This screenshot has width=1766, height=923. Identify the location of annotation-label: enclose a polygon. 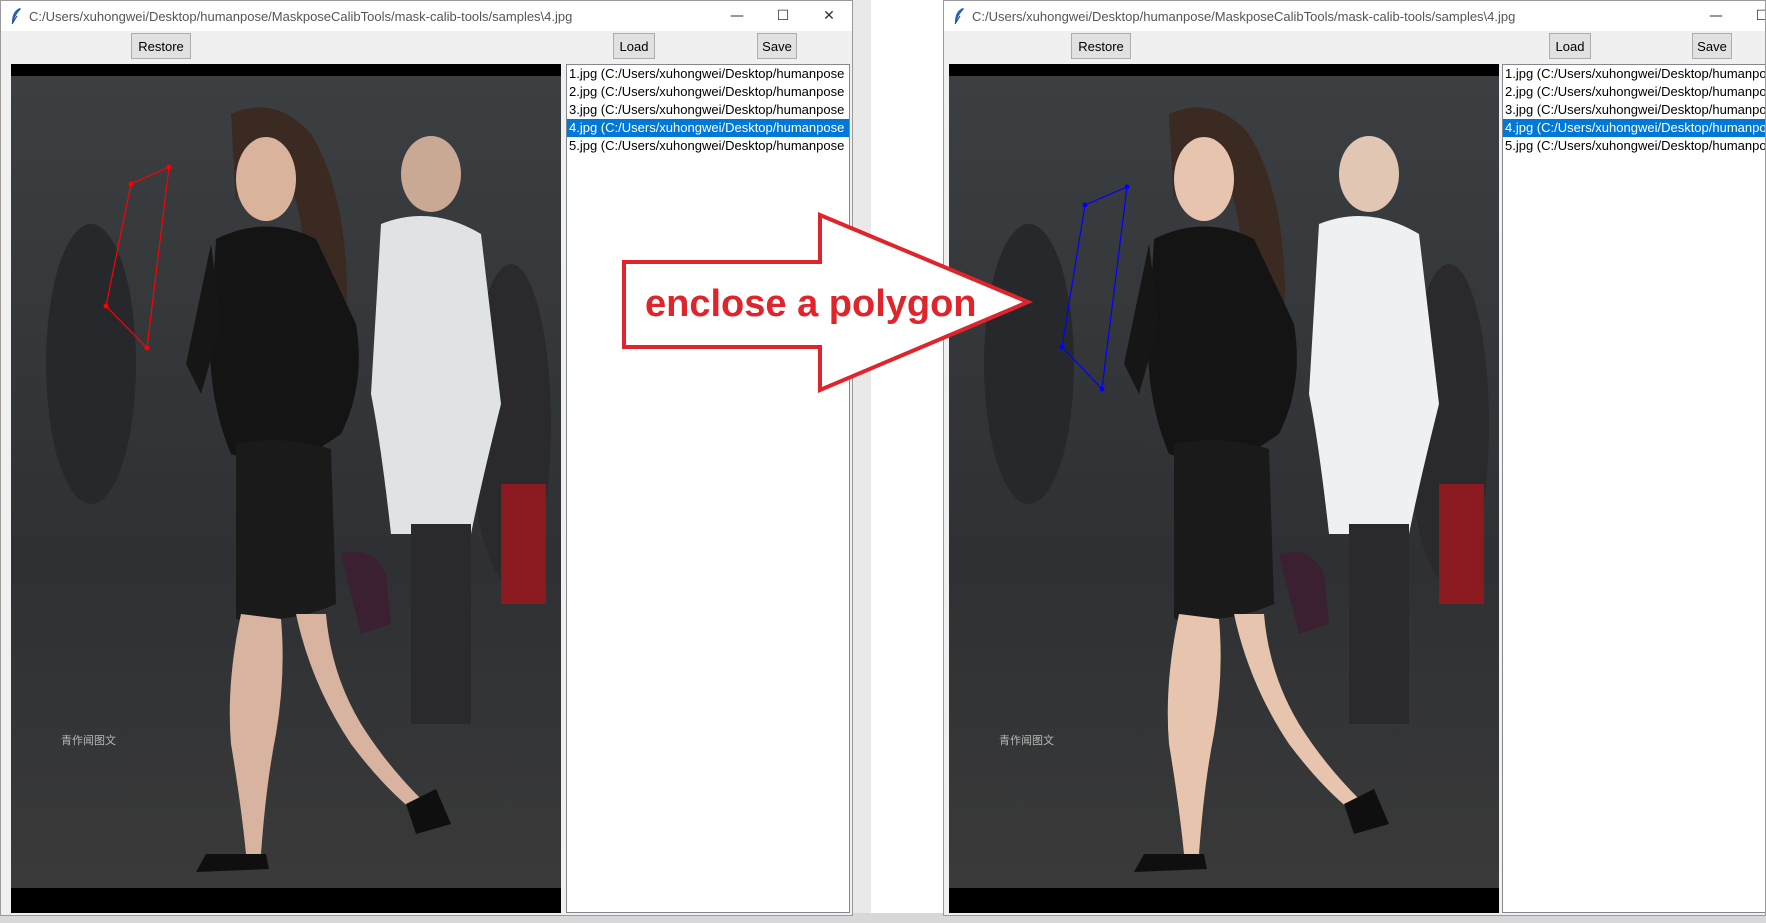
(811, 304).